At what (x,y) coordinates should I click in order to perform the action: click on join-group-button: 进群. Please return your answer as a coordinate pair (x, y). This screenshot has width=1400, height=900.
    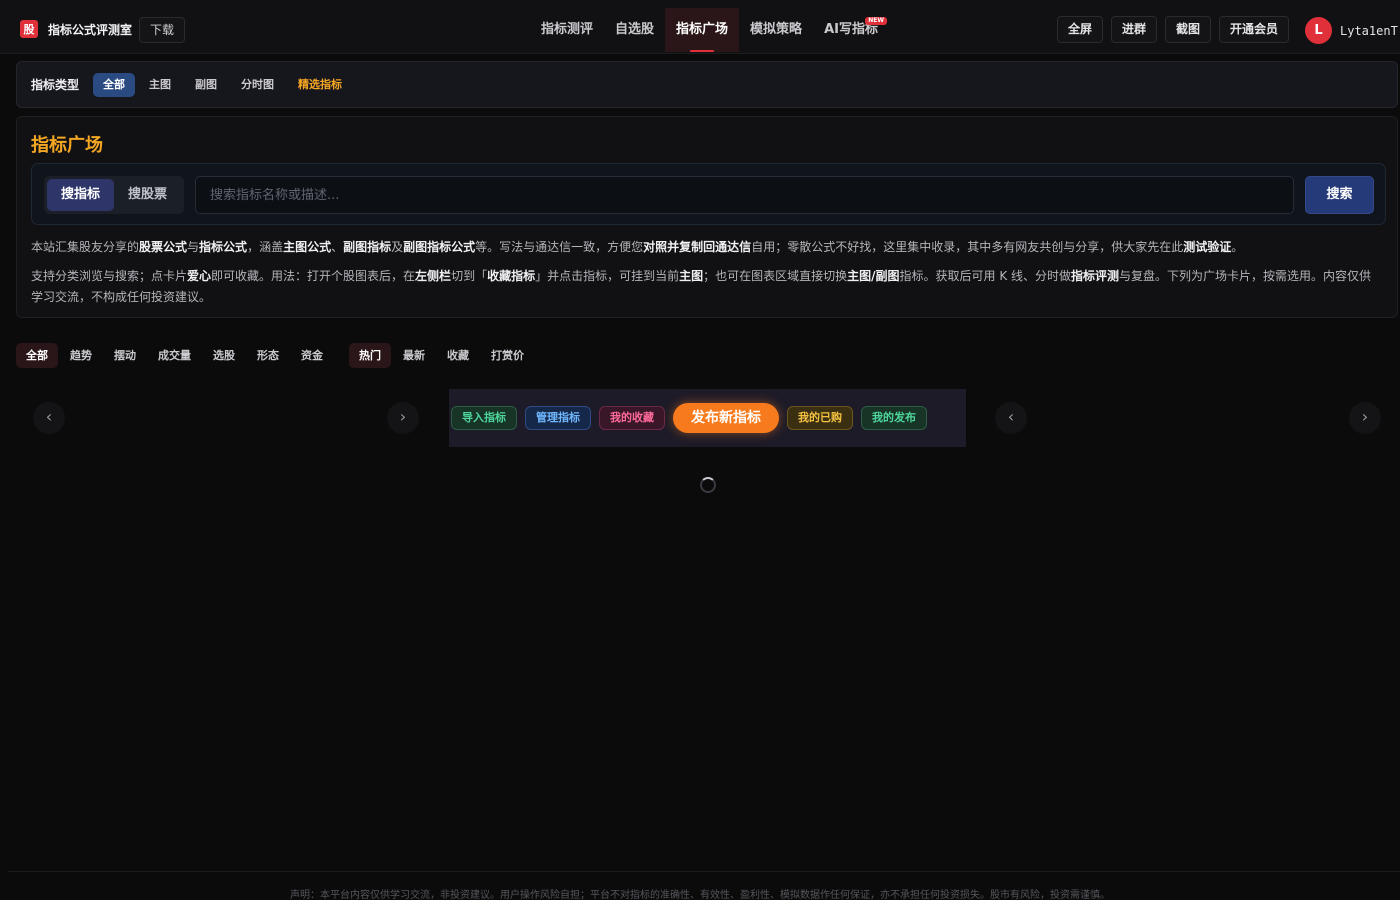
    Looking at the image, I should click on (1134, 29).